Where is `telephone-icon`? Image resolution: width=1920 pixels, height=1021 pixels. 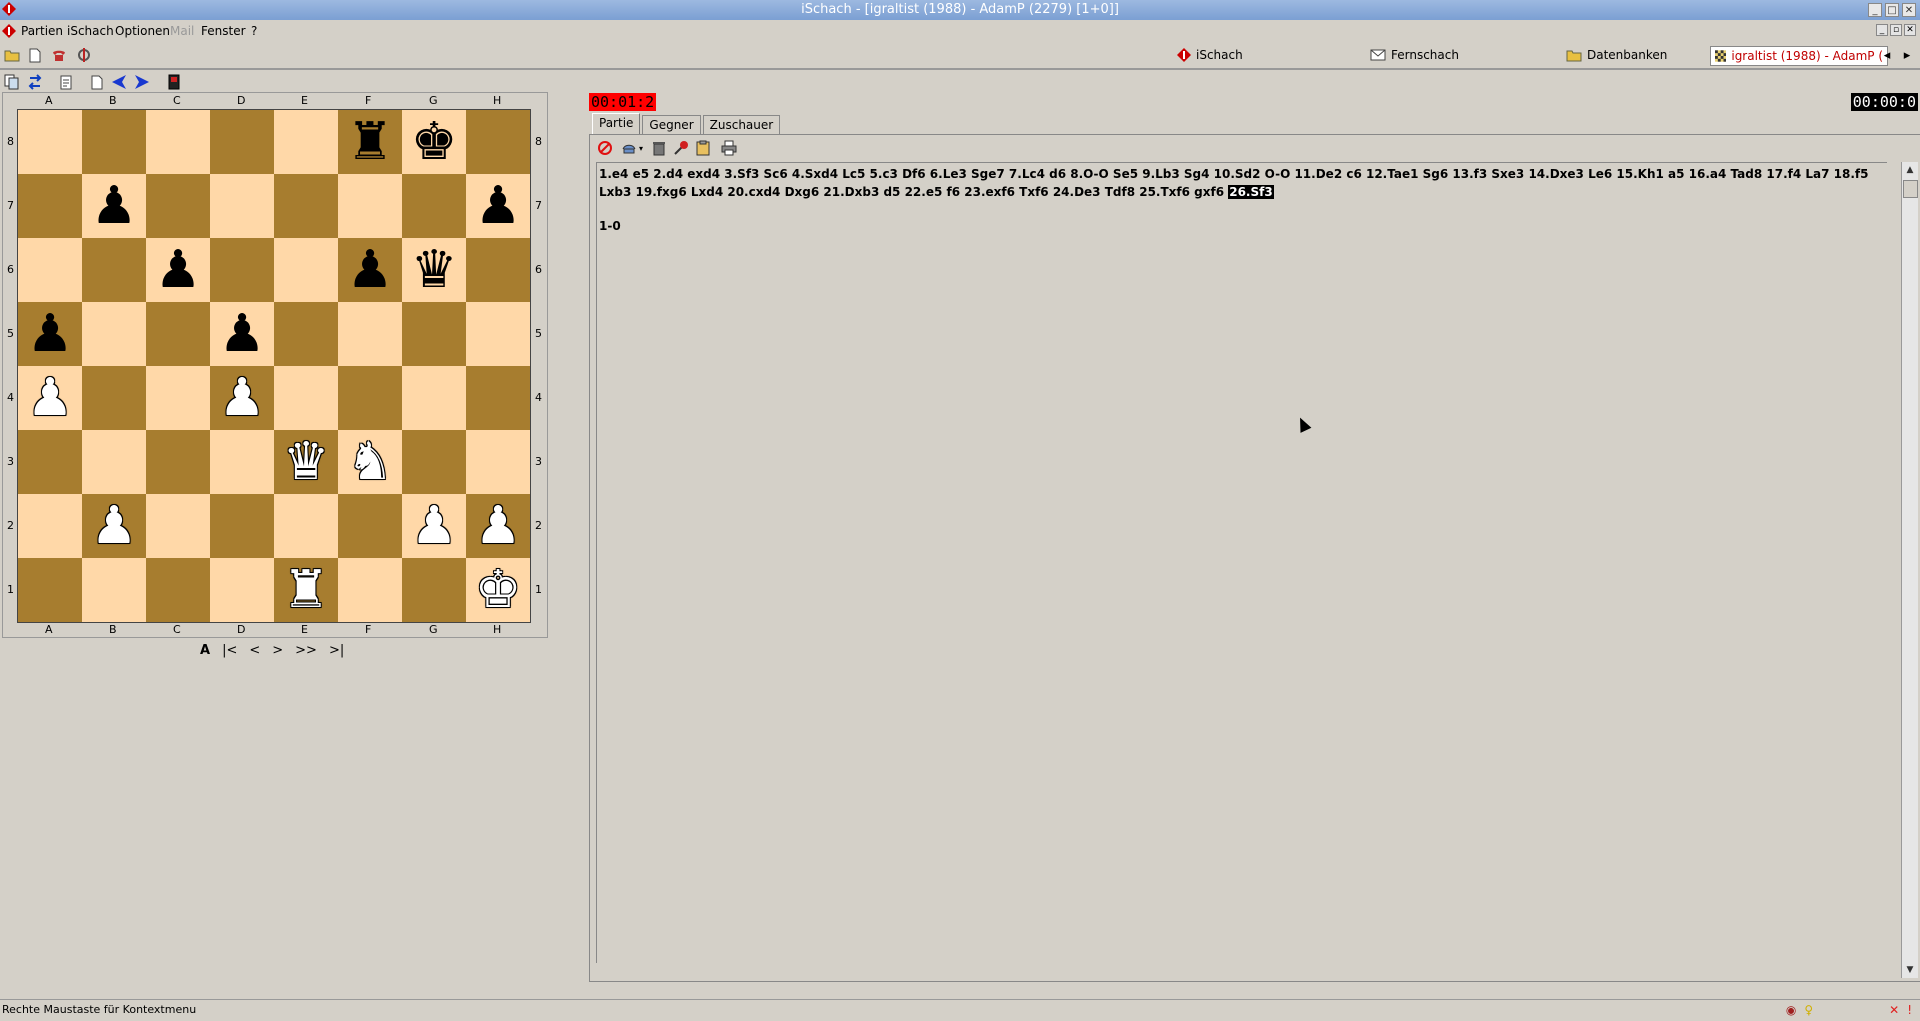
telephone-icon is located at coordinates (59, 55).